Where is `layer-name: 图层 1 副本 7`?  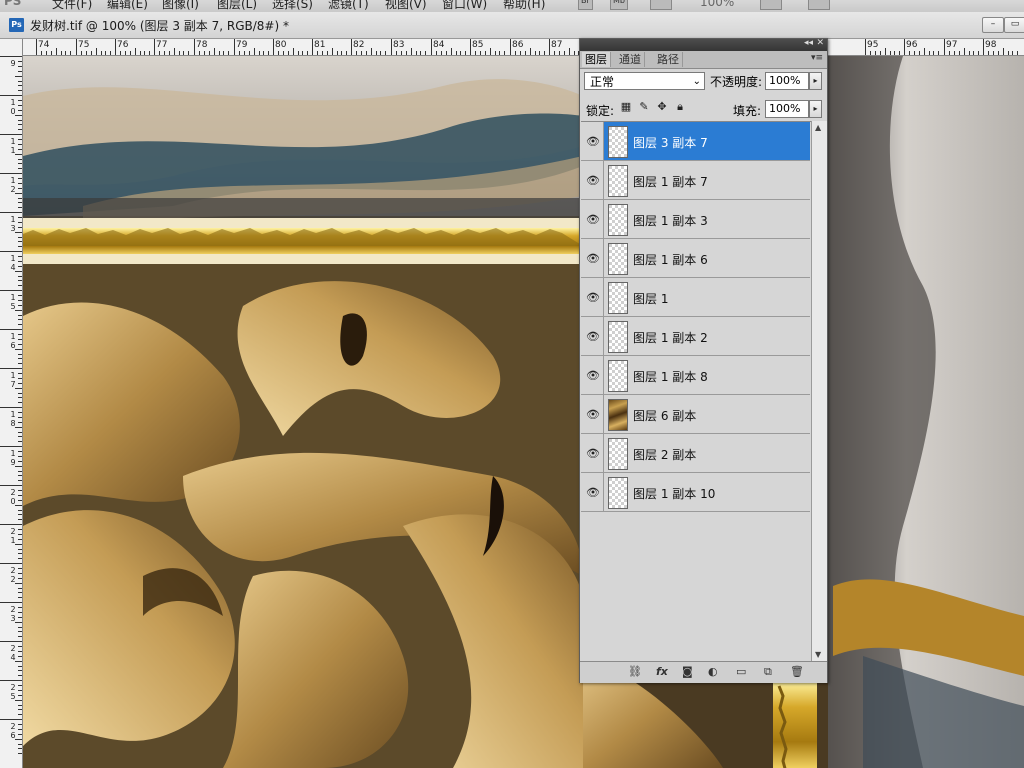
layer-name: 图层 1 副本 7 is located at coordinates (670, 181).